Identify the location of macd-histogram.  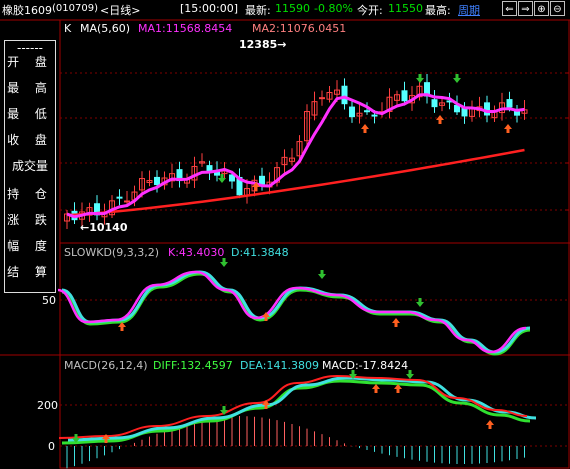
(295, 442).